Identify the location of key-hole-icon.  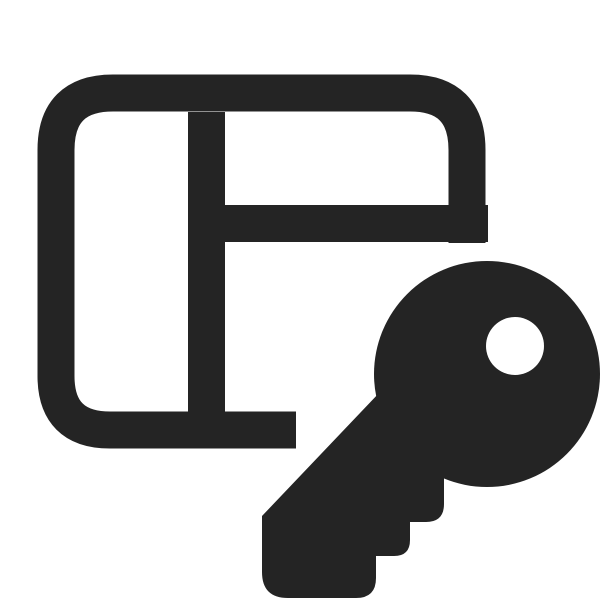
(515, 346).